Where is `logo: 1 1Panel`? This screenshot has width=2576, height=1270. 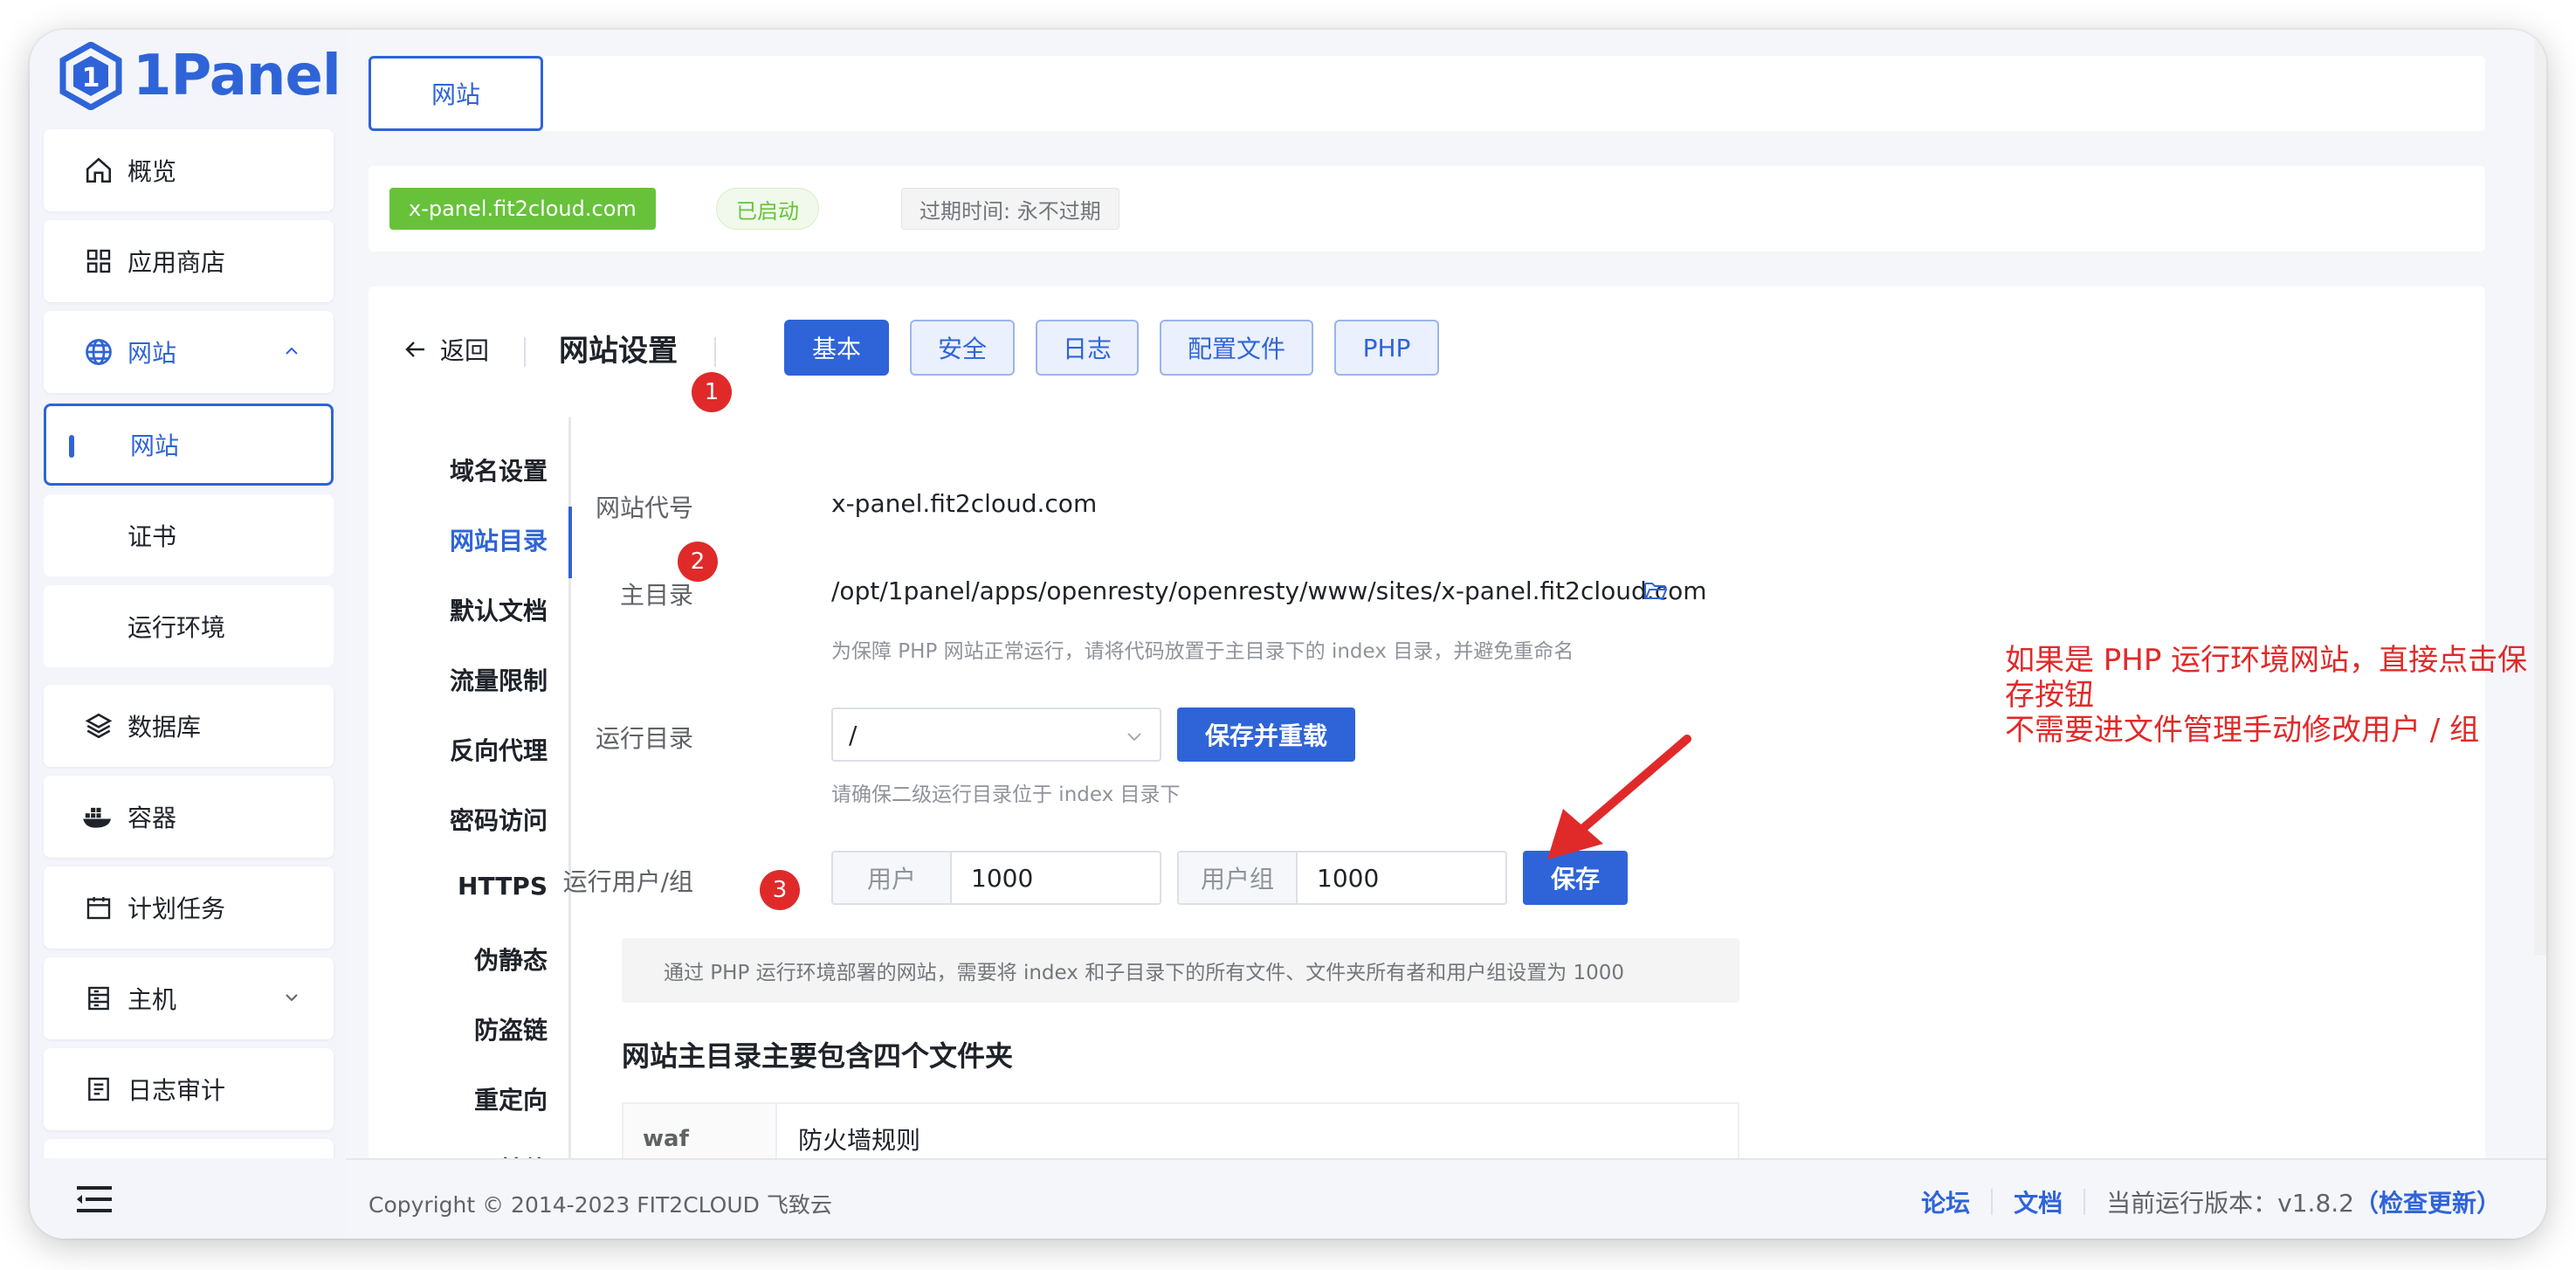
logo: 1 1Panel is located at coordinates (200, 76).